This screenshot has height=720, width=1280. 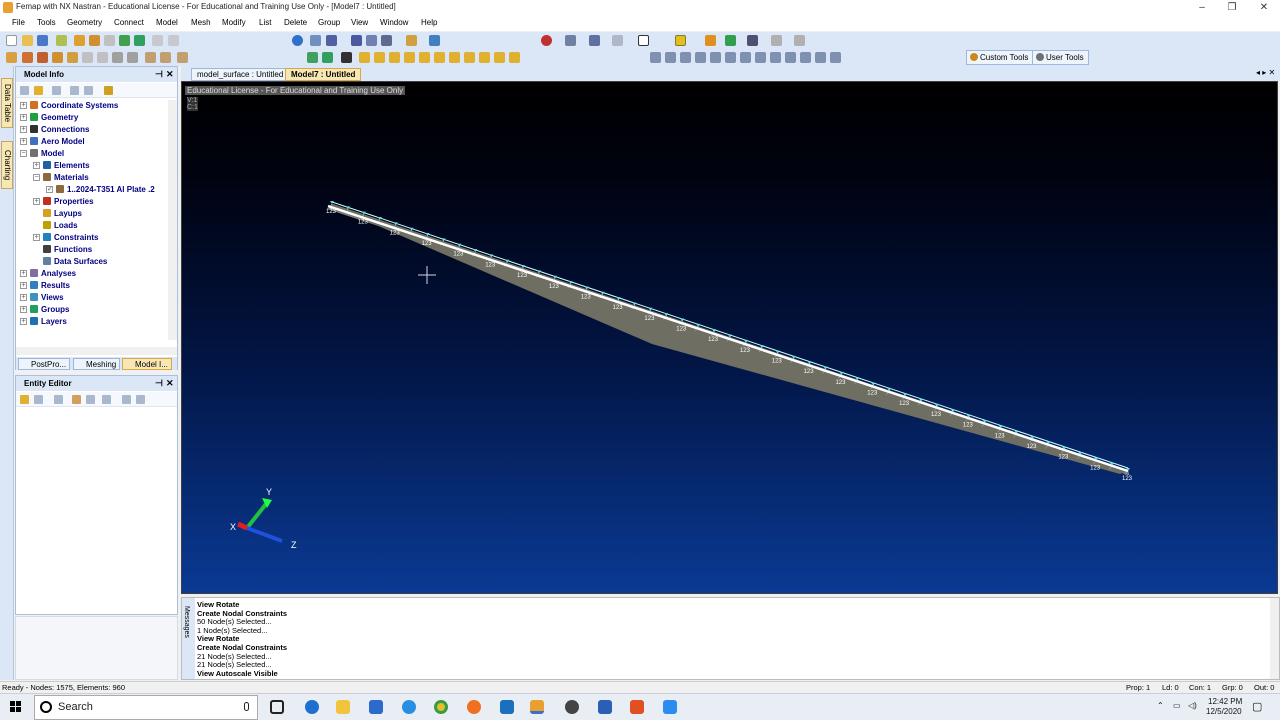 What do you see at coordinates (805, 57) in the screenshot?
I see `view-4-icon` at bounding box center [805, 57].